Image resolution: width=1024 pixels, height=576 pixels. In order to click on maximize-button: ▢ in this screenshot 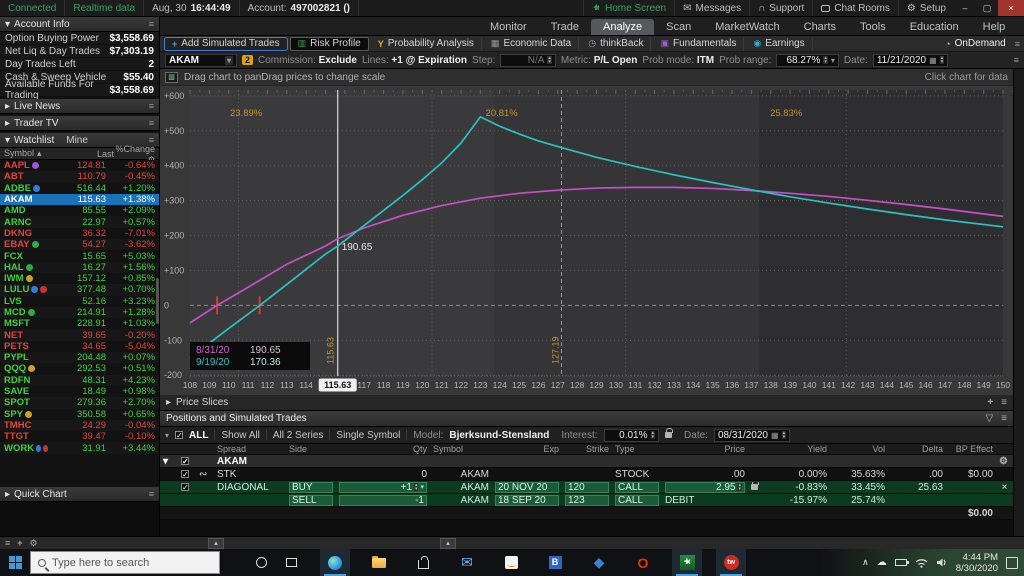, I will do `click(987, 8)`.